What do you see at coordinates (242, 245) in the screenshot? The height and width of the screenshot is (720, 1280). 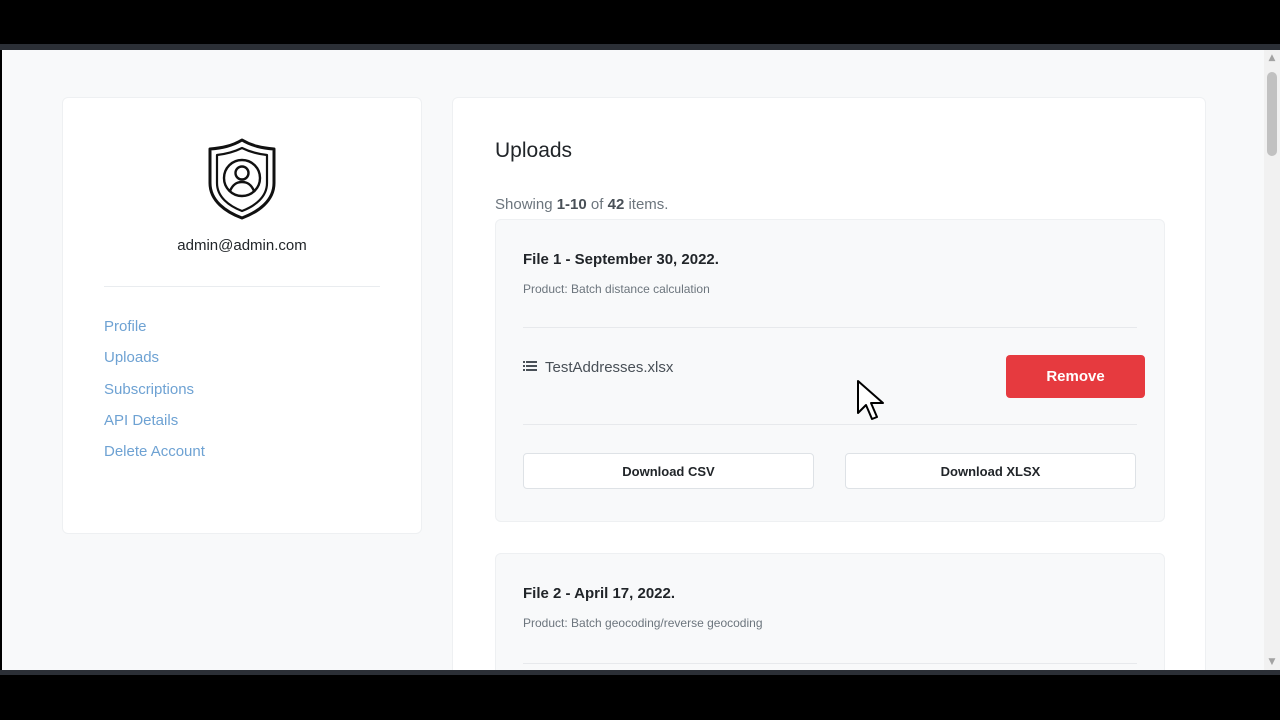 I see `user-email: admin@admin.com` at bounding box center [242, 245].